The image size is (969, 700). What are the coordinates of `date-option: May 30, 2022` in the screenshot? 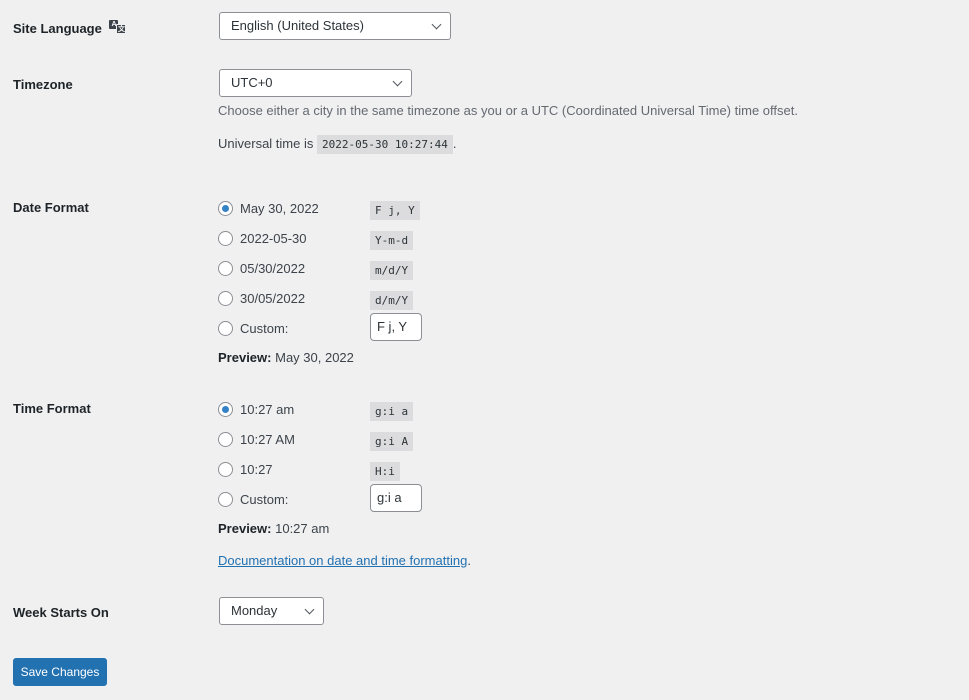 It's located at (268, 208).